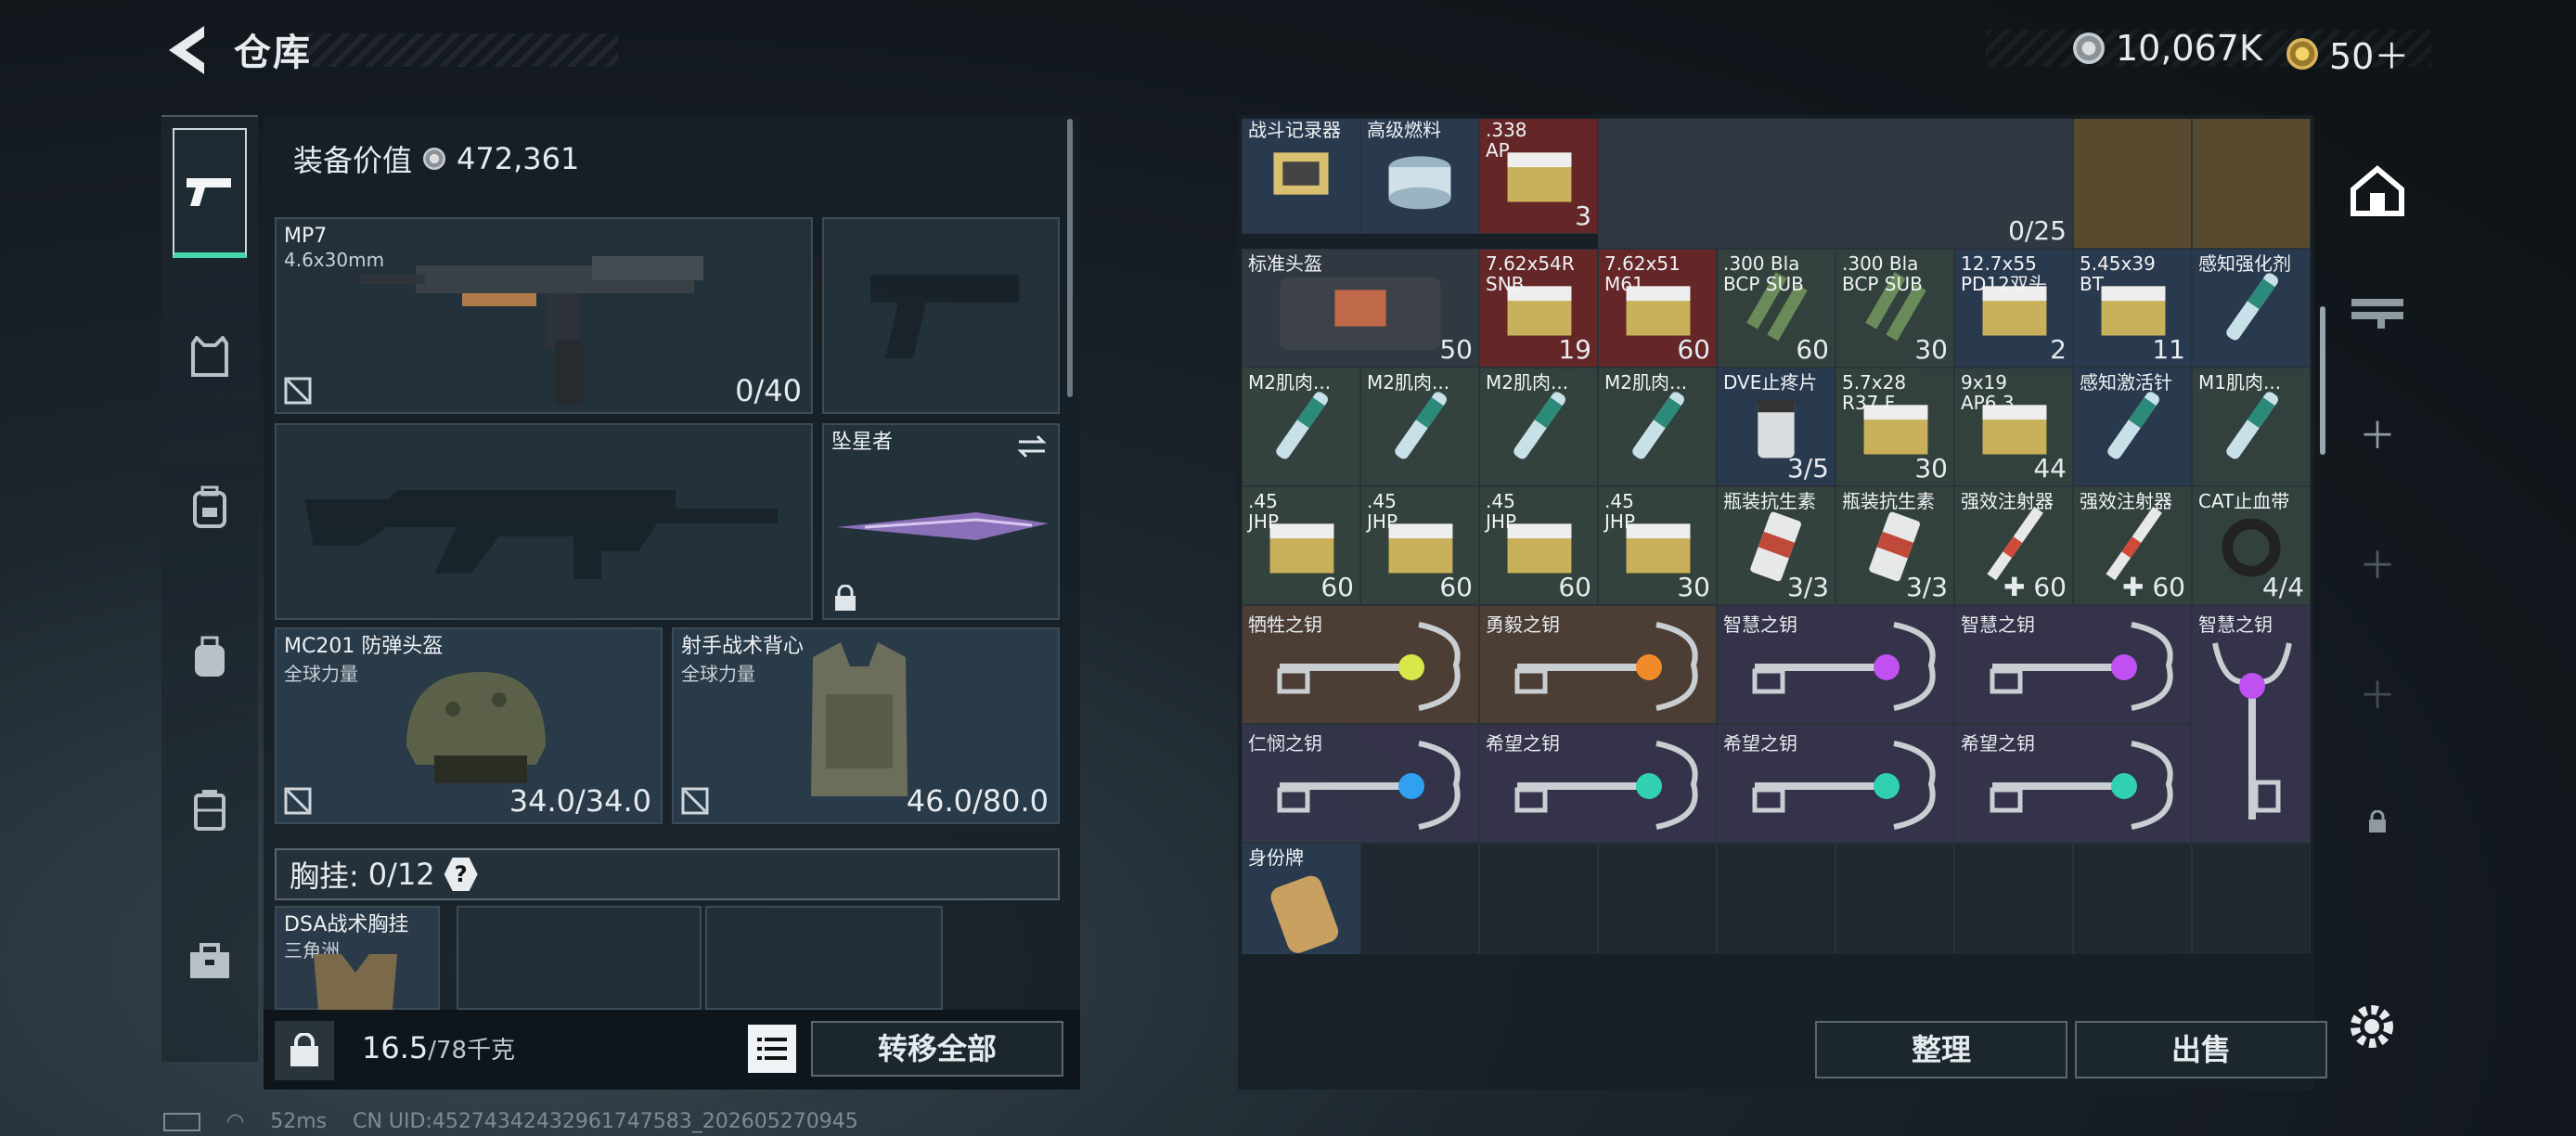  Describe the element at coordinates (2322, 380) in the screenshot. I see `stash-scrollbar` at that location.